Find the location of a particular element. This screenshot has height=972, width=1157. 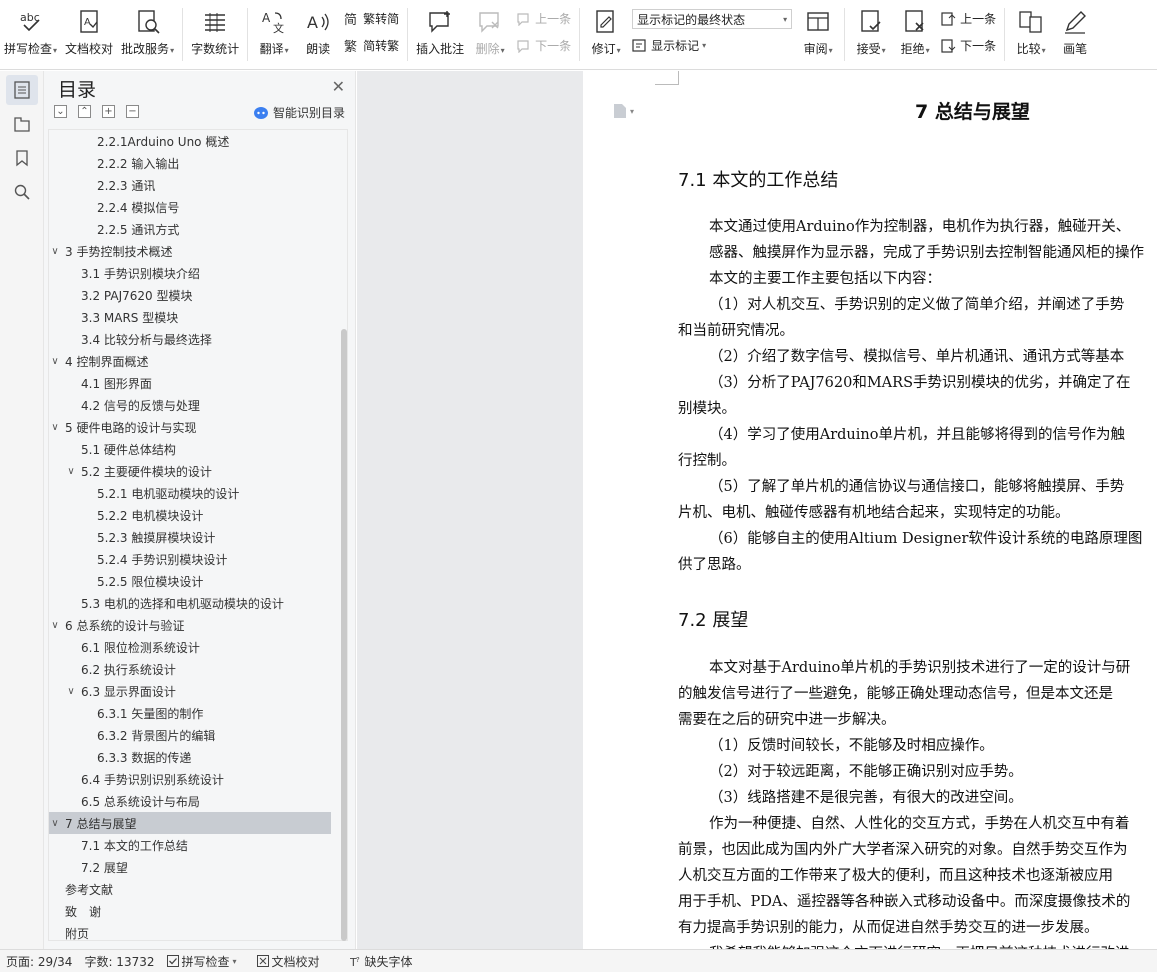

toc-icon is located at coordinates (21, 90).